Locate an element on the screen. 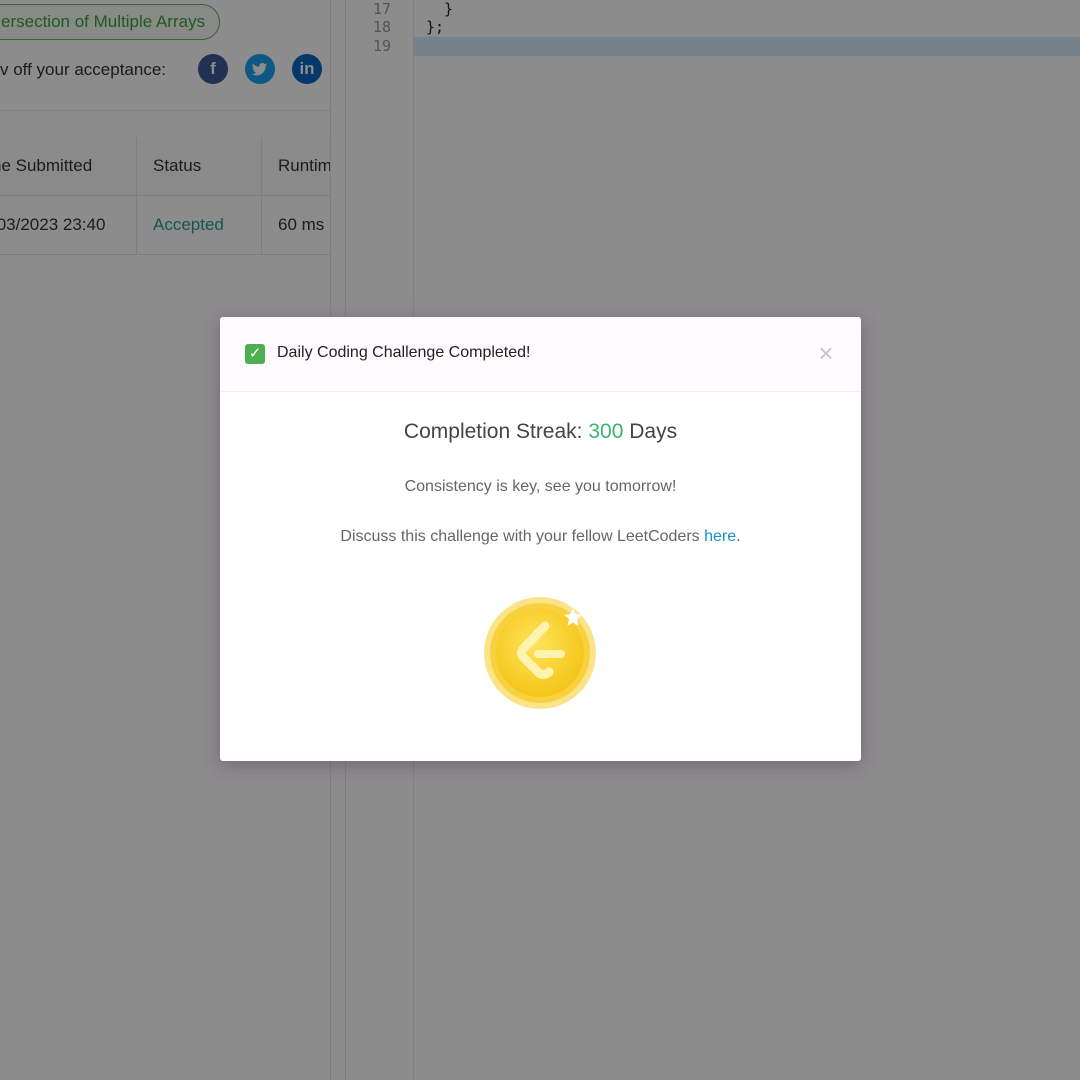 This screenshot has width=1080, height=1080. check-mark-icon: ✓ is located at coordinates (255, 354).